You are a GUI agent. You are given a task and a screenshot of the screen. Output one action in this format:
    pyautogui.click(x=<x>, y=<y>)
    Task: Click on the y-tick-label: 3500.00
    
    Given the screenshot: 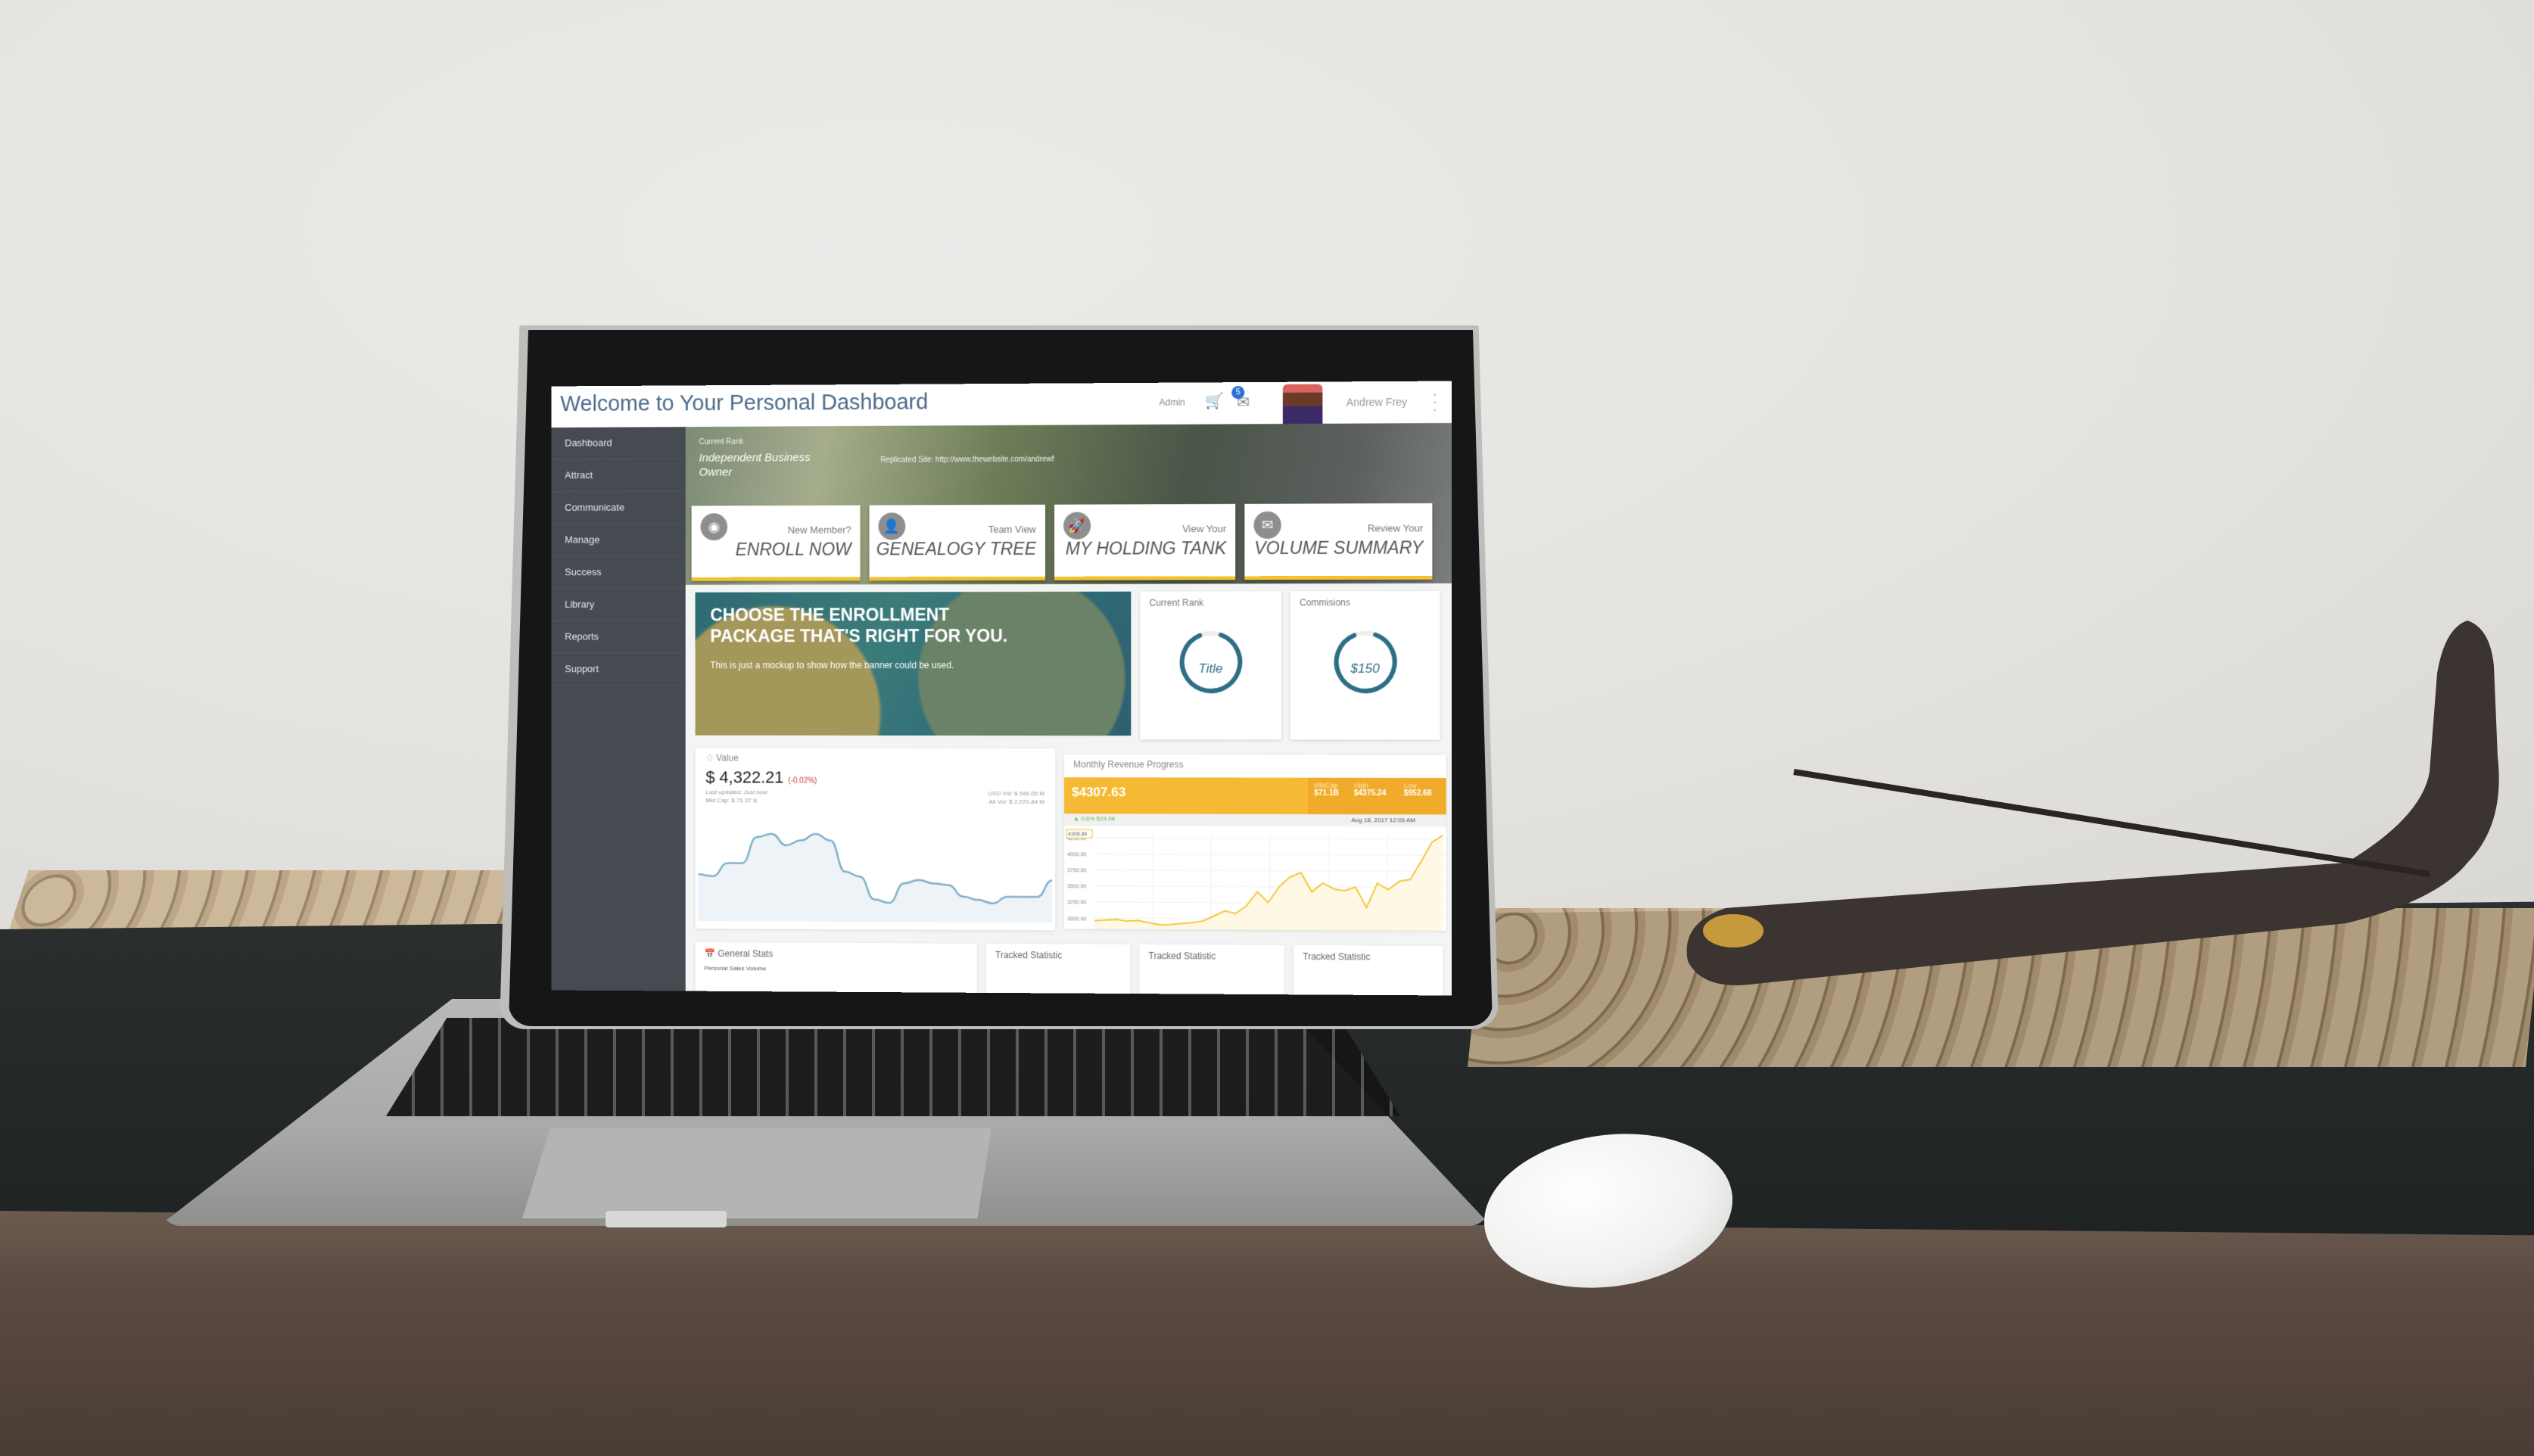 What is the action you would take?
    pyautogui.click(x=1076, y=887)
    